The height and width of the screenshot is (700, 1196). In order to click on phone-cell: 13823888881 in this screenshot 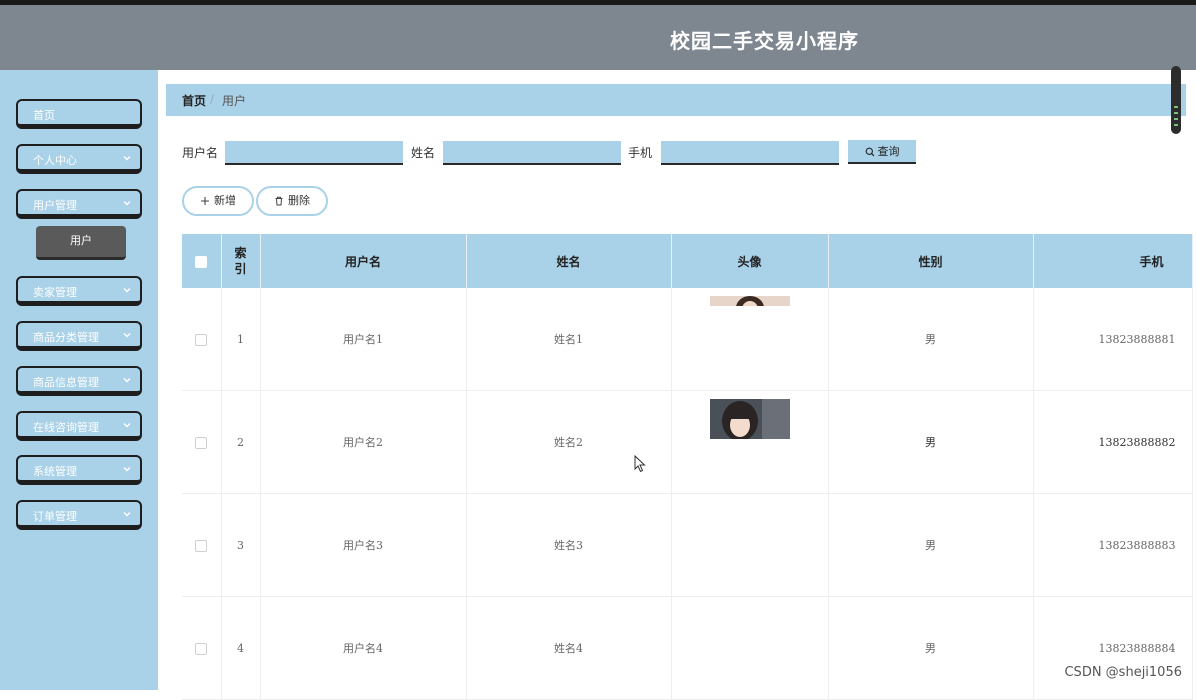, I will do `click(1113, 339)`.